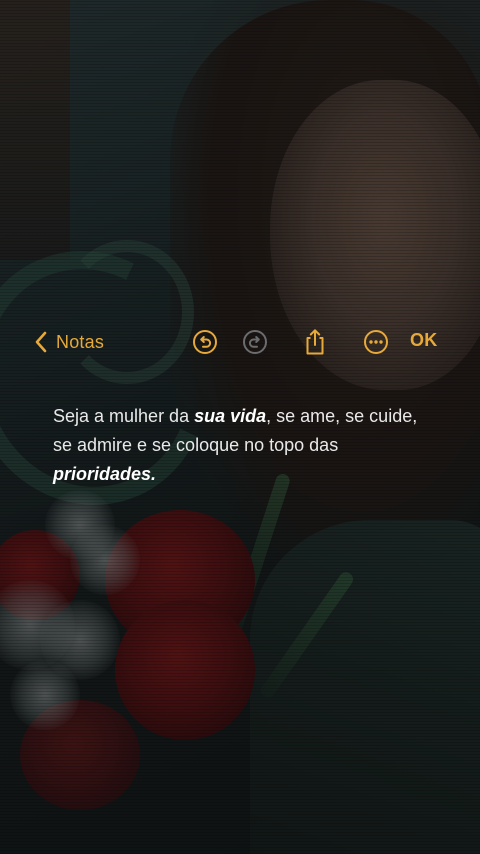  I want to click on undo-button, so click(205, 342).